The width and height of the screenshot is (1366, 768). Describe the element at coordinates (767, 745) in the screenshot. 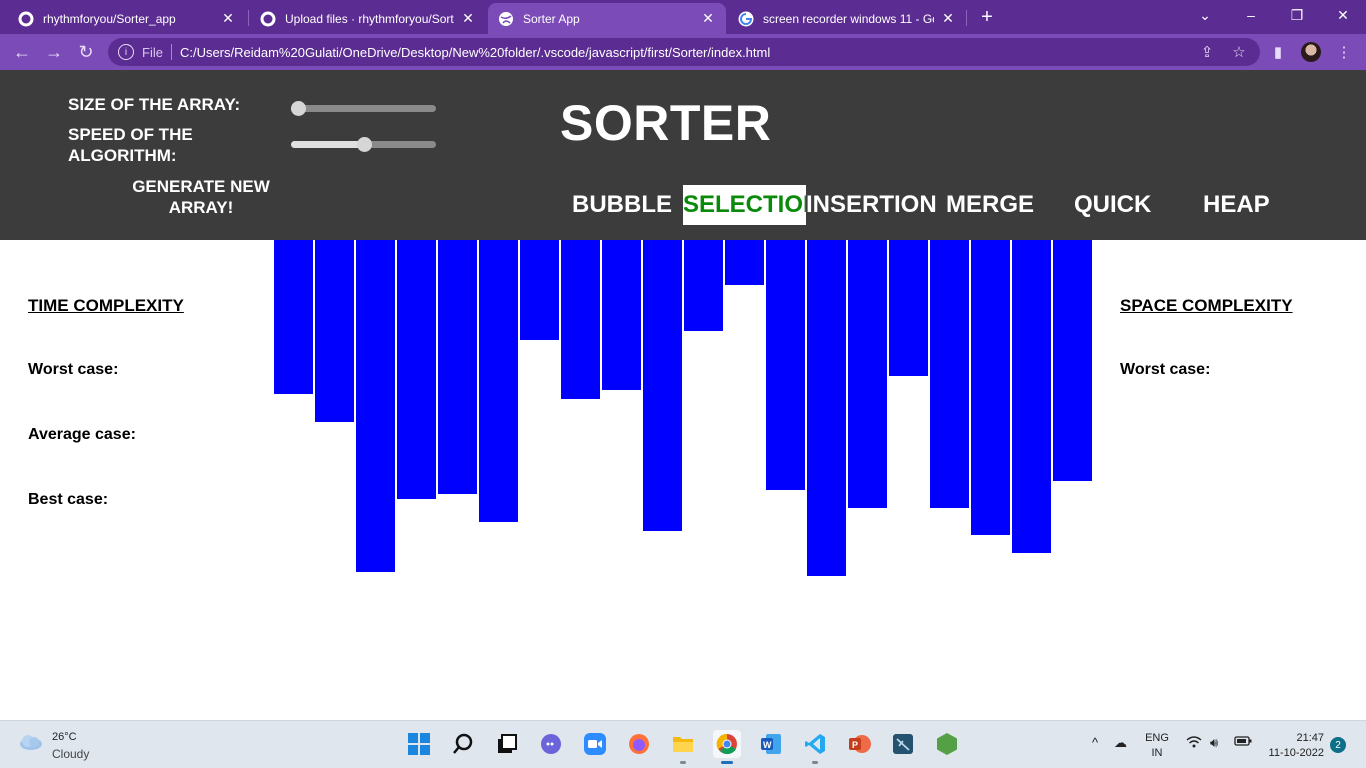

I see `svg-text: W` at that location.